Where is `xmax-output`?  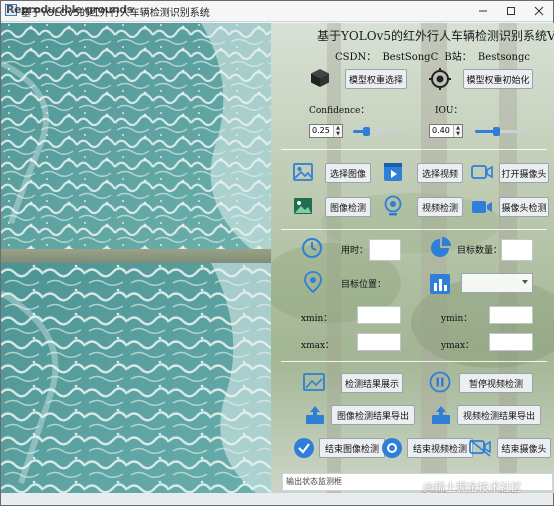 xmax-output is located at coordinates (379, 342).